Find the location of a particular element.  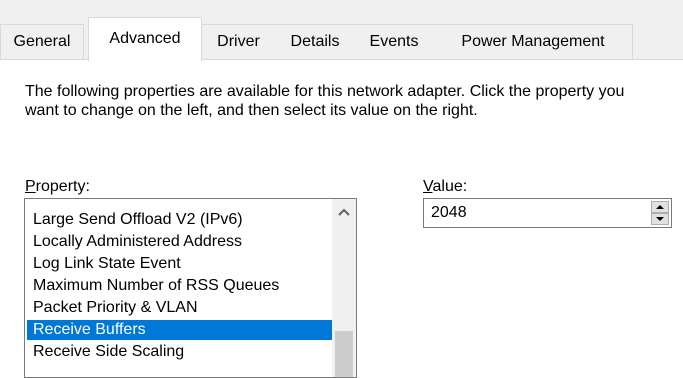

value-spinbox: 2048 is located at coordinates (547, 213).